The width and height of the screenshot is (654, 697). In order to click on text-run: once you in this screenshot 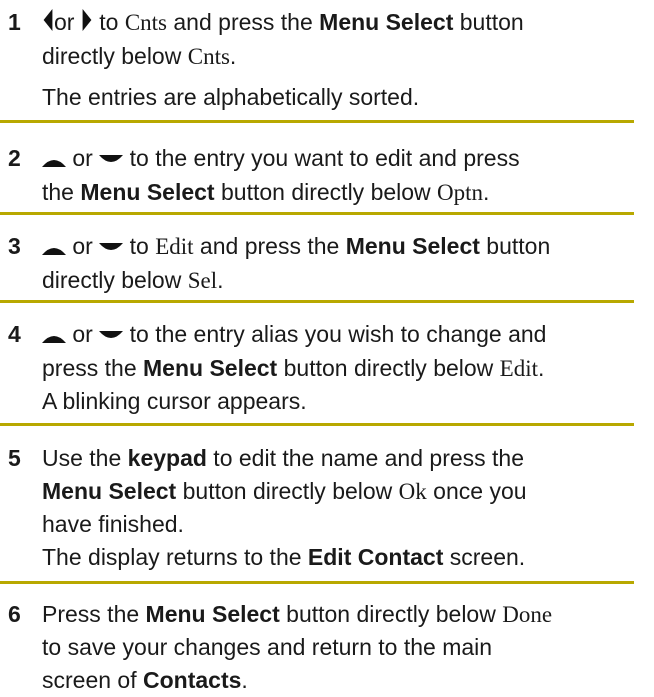, I will do `click(476, 491)`.